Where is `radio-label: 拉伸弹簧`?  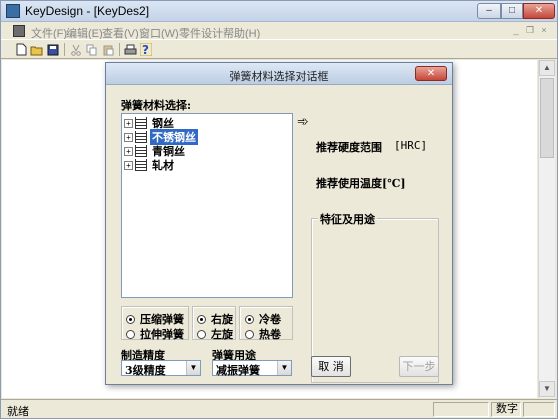
radio-label: 拉伸弹簧 is located at coordinates (162, 334).